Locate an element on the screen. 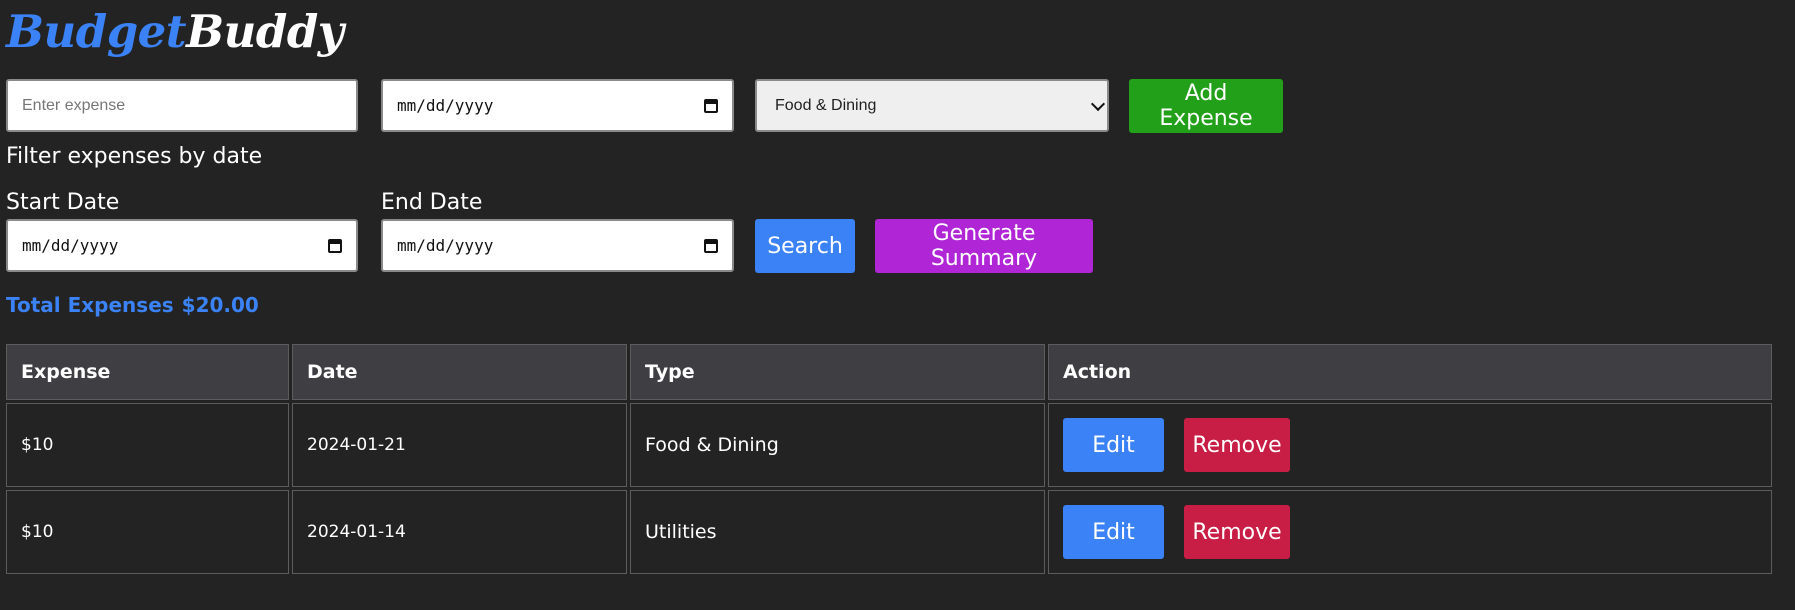  table-row: $10 2024-01-21 Food & Dining Edit Remove is located at coordinates (889, 445).